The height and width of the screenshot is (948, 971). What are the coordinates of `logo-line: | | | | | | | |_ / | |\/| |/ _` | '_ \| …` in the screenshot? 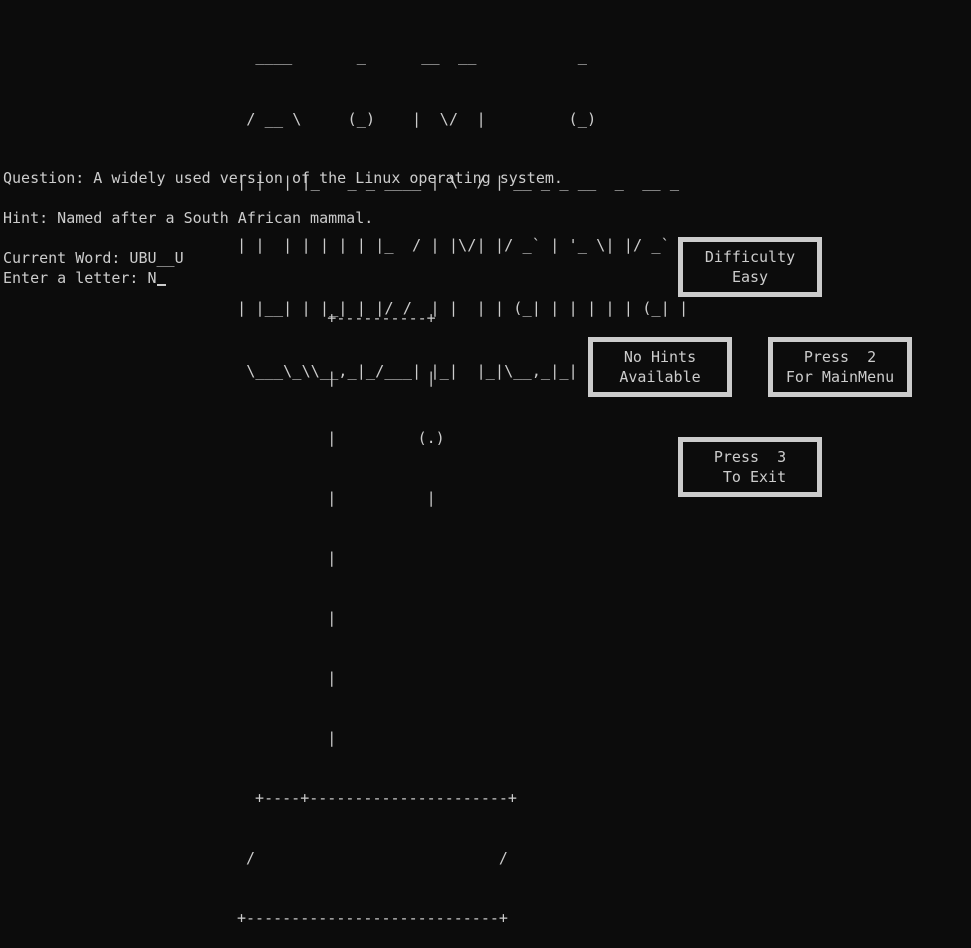 It's located at (463, 245).